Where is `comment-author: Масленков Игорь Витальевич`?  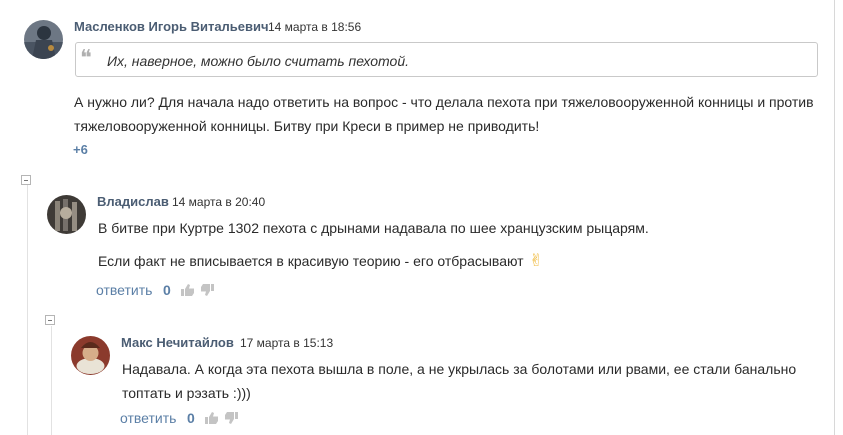 comment-author: Масленков Игорь Витальевич is located at coordinates (171, 26).